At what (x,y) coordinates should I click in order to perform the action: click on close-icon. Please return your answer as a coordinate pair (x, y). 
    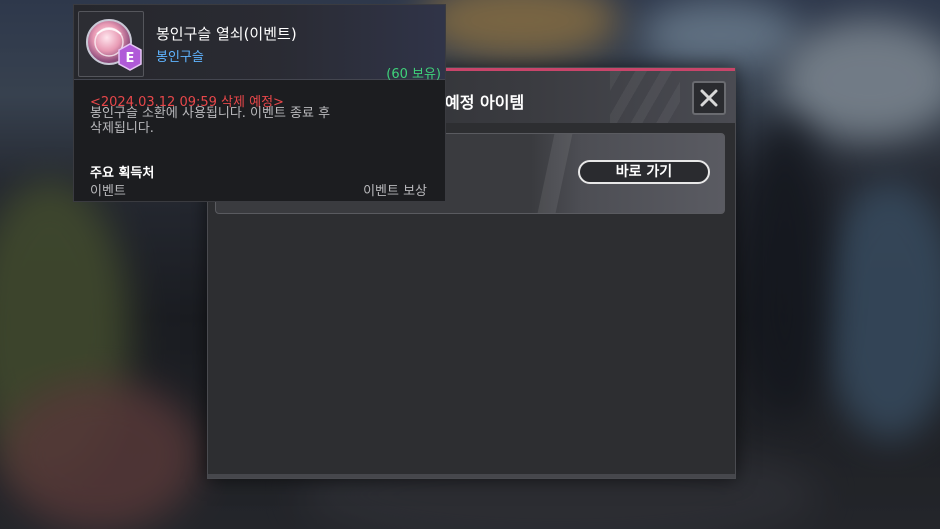
    Looking at the image, I should click on (709, 98).